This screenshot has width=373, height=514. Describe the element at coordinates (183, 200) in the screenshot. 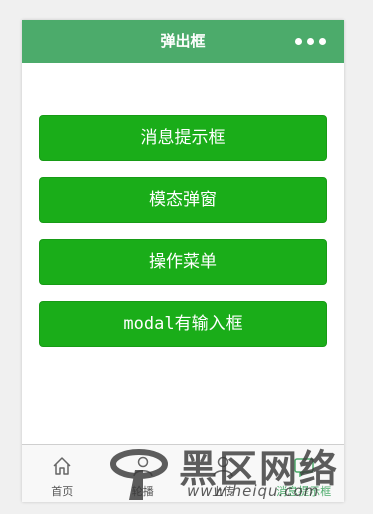

I see `modal-button: 模态弹窗` at that location.